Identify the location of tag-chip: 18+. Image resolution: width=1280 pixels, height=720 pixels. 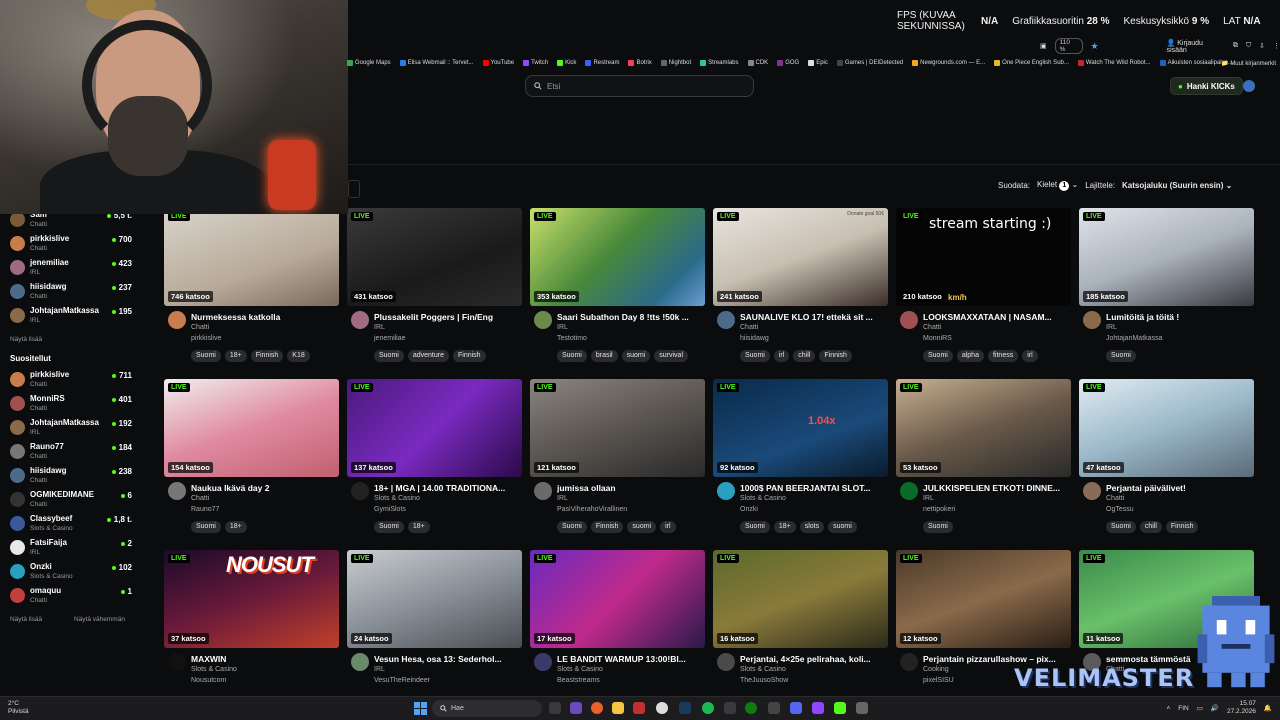
(418, 527).